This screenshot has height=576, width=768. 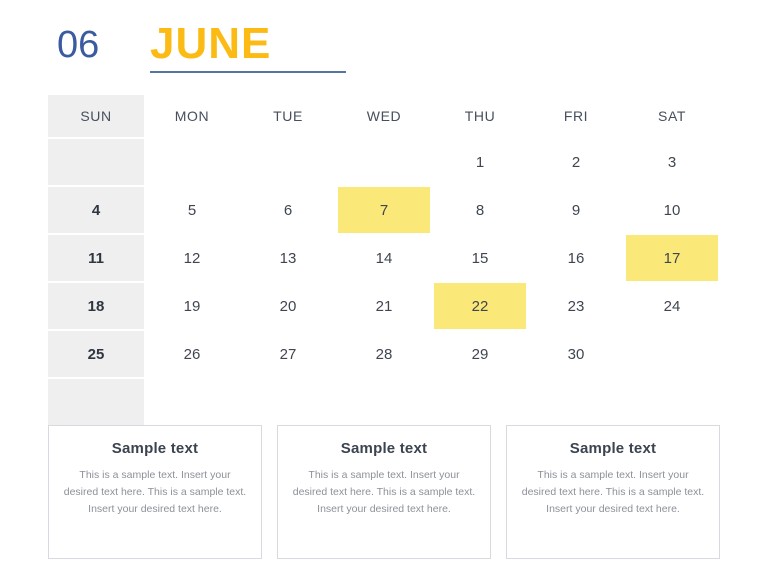 I want to click on day-cell: 4, so click(x=96, y=210).